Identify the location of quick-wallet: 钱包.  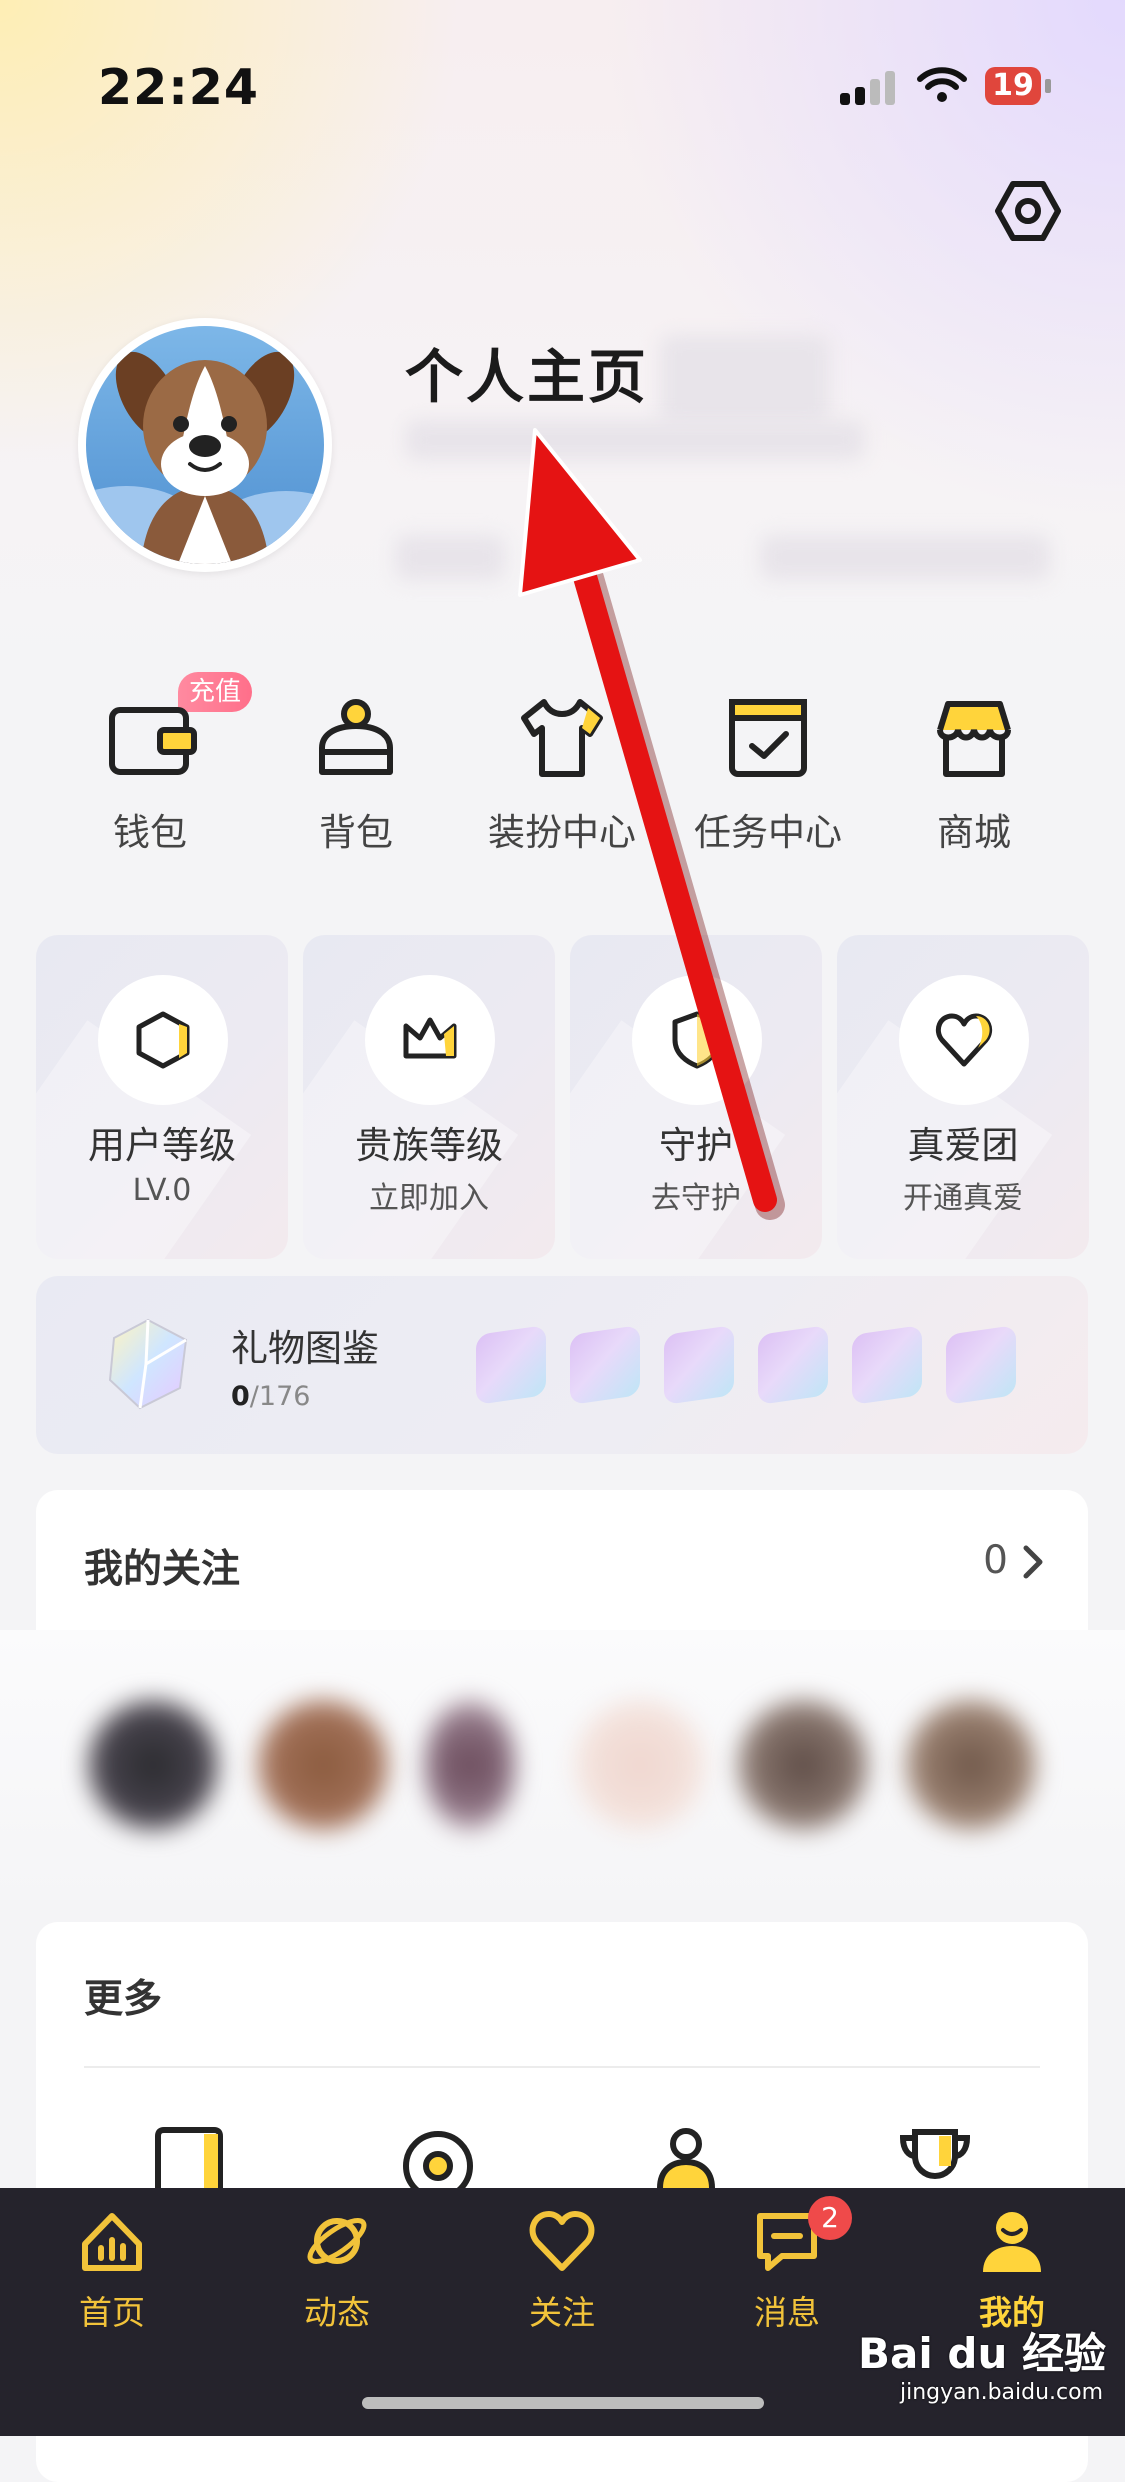
(150, 773).